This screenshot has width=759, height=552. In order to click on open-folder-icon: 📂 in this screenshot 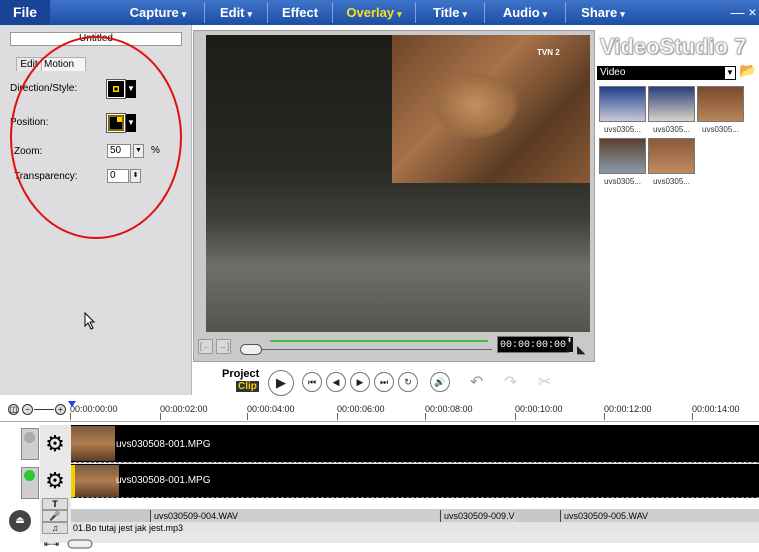, I will do `click(749, 71)`.